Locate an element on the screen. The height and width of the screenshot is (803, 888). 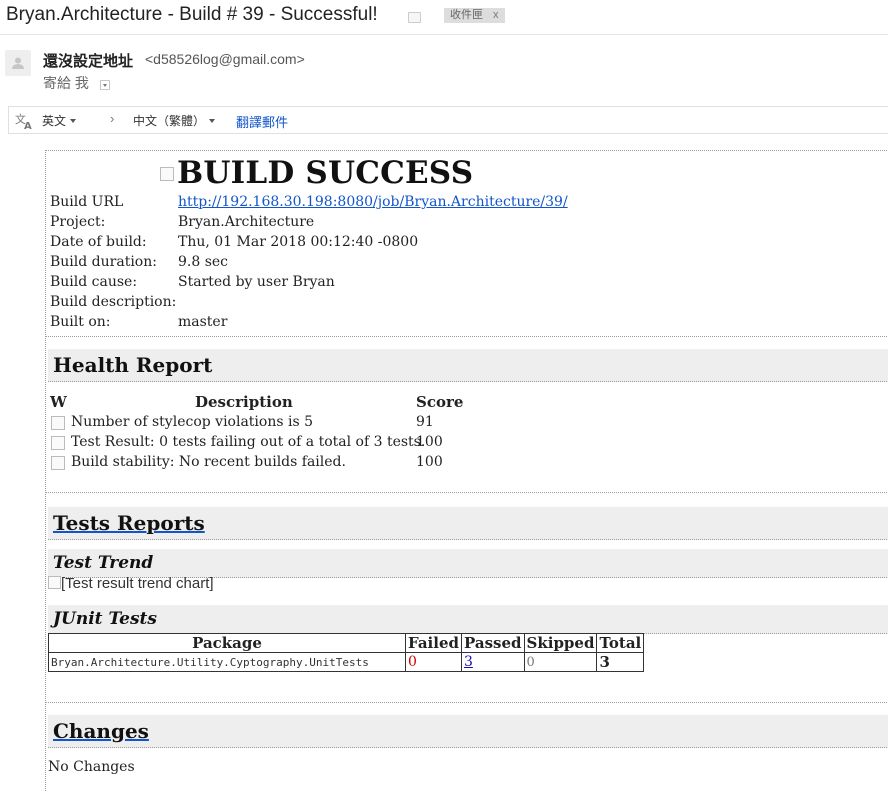
skipped-count: 0 is located at coordinates (560, 662).